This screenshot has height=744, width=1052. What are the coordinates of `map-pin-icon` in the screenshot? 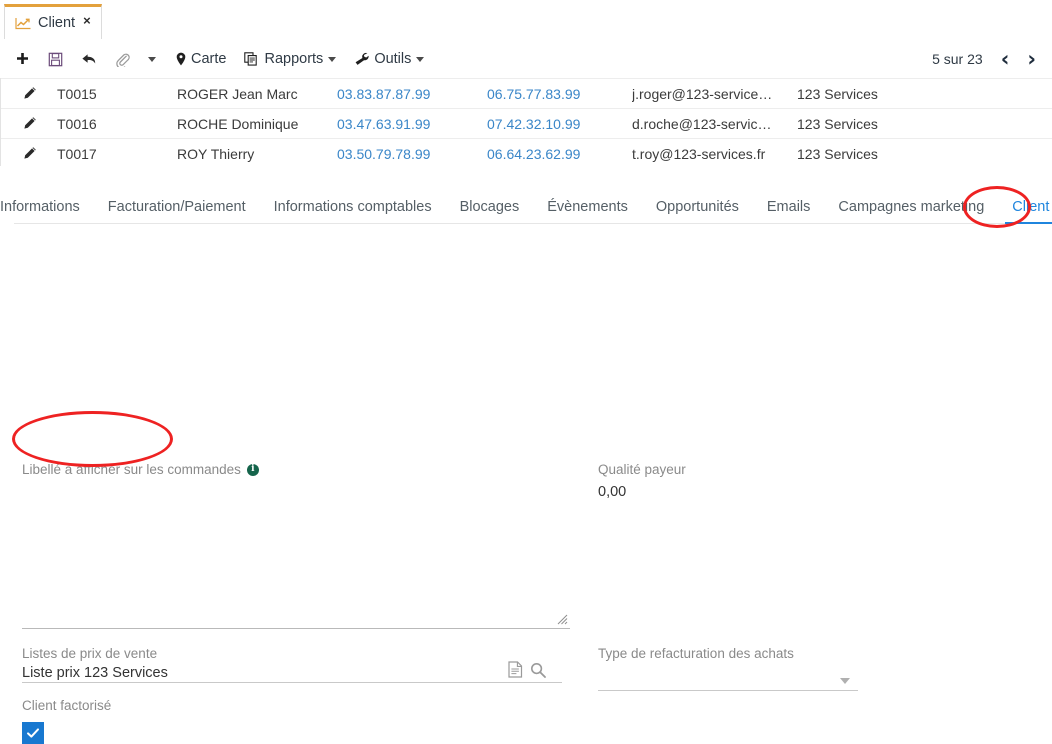 It's located at (181, 59).